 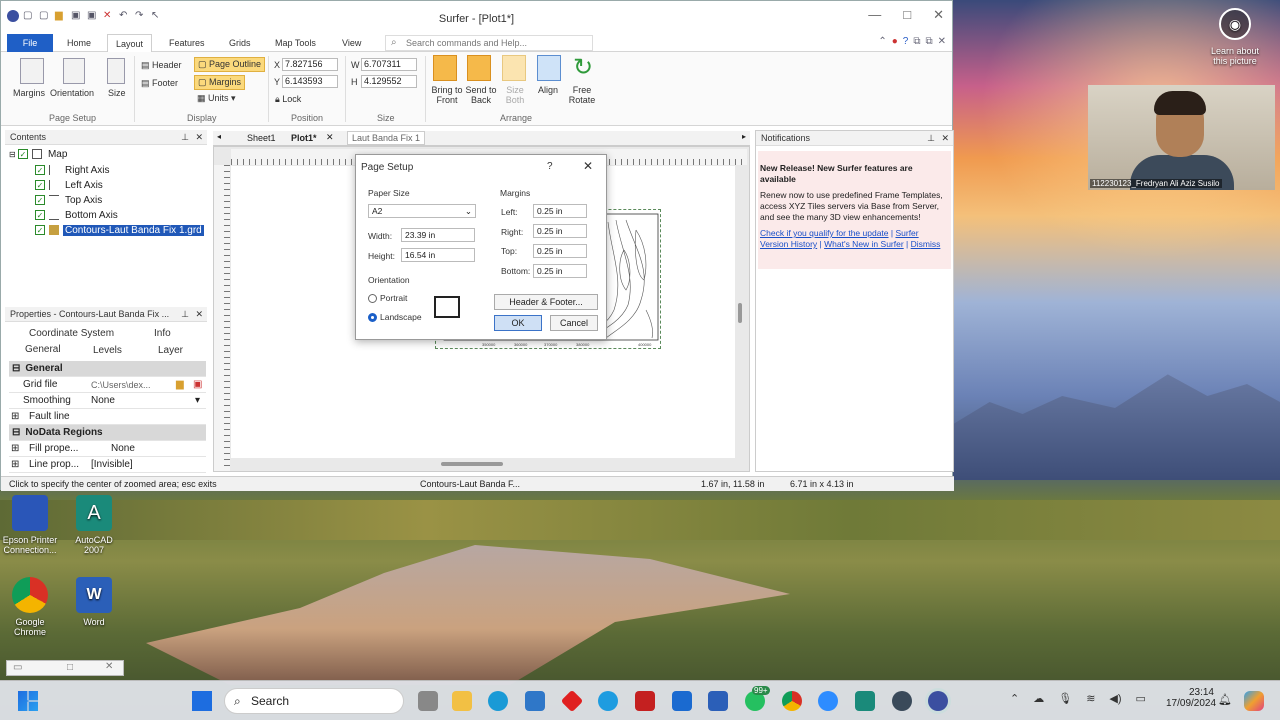 I want to click on qualify-link: Check if you qualify for the update, so click(x=824, y=233).